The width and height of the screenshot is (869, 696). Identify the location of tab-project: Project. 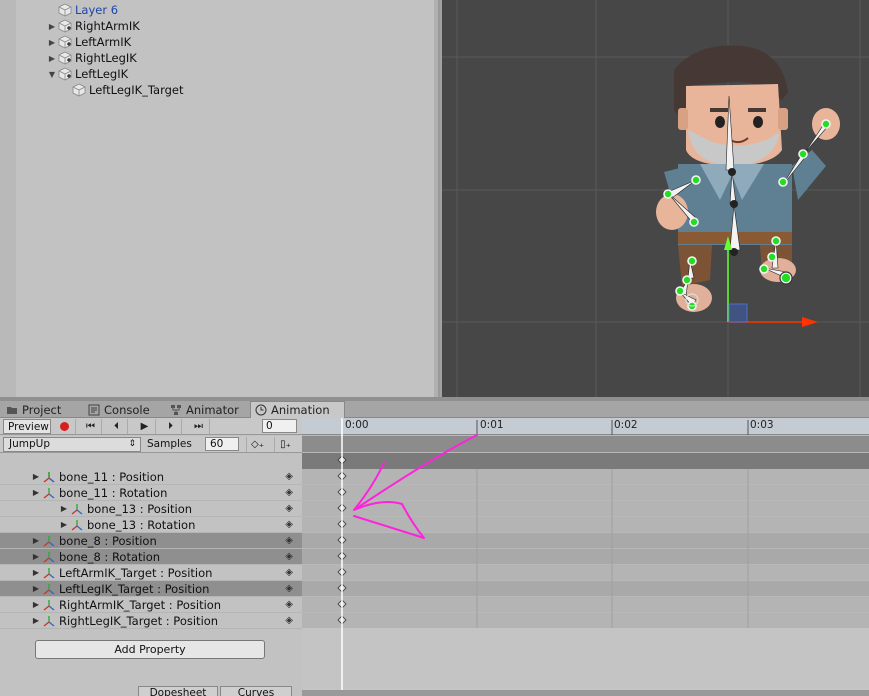
(43, 409).